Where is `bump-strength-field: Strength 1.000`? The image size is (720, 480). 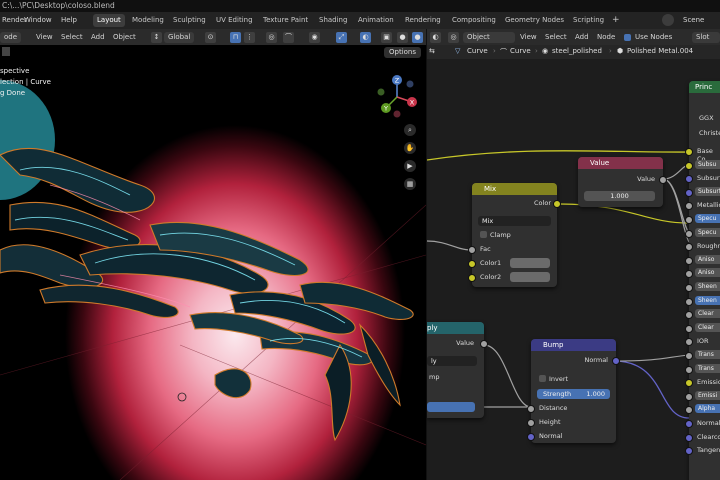
bump-strength-field: Strength 1.000 is located at coordinates (573, 394).